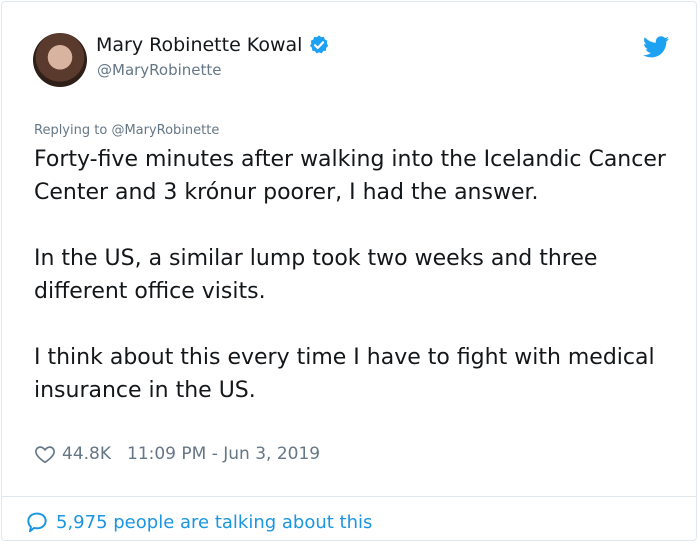 This screenshot has height=544, width=700. What do you see at coordinates (71, 130) in the screenshot?
I see `replying-prefix: Replying to` at bounding box center [71, 130].